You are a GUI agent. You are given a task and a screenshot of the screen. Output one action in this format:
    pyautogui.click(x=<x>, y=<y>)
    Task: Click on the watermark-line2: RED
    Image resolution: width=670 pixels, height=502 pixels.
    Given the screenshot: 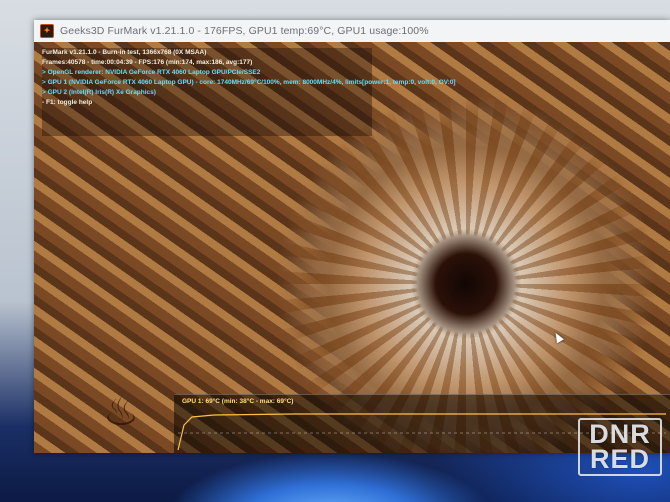 What is the action you would take?
    pyautogui.click(x=619, y=459)
    